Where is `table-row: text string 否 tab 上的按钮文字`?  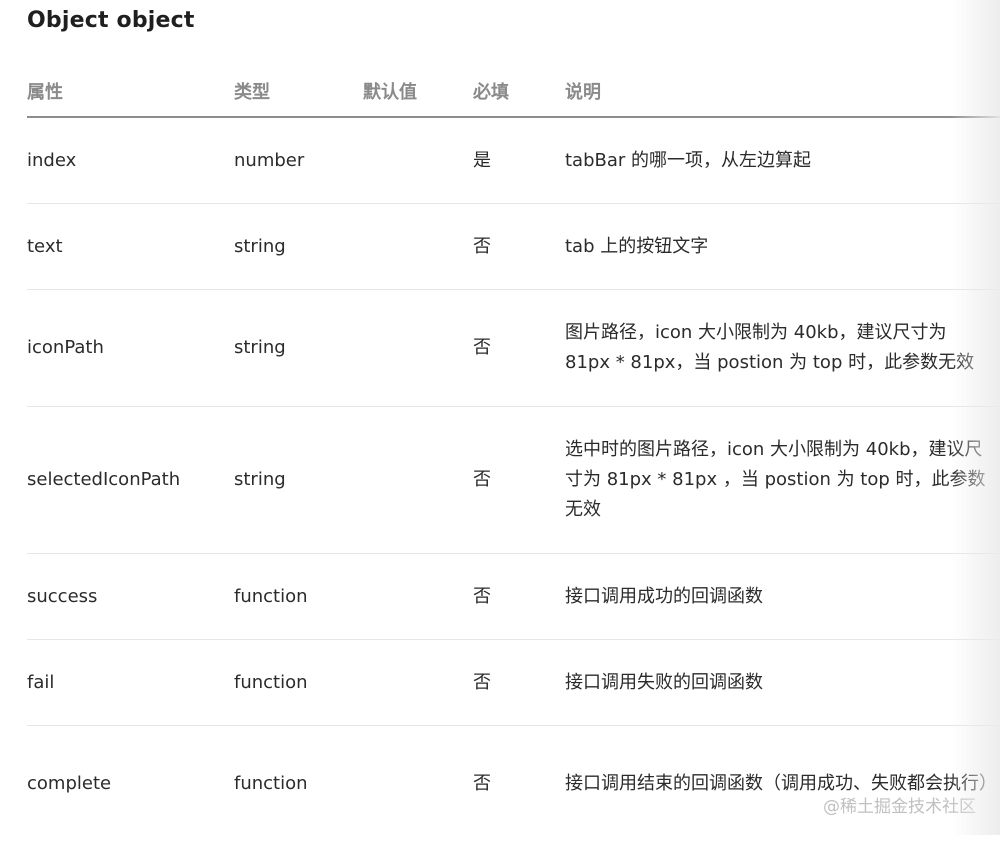 table-row: text string 否 tab 上的按钮文字 is located at coordinates (513, 247).